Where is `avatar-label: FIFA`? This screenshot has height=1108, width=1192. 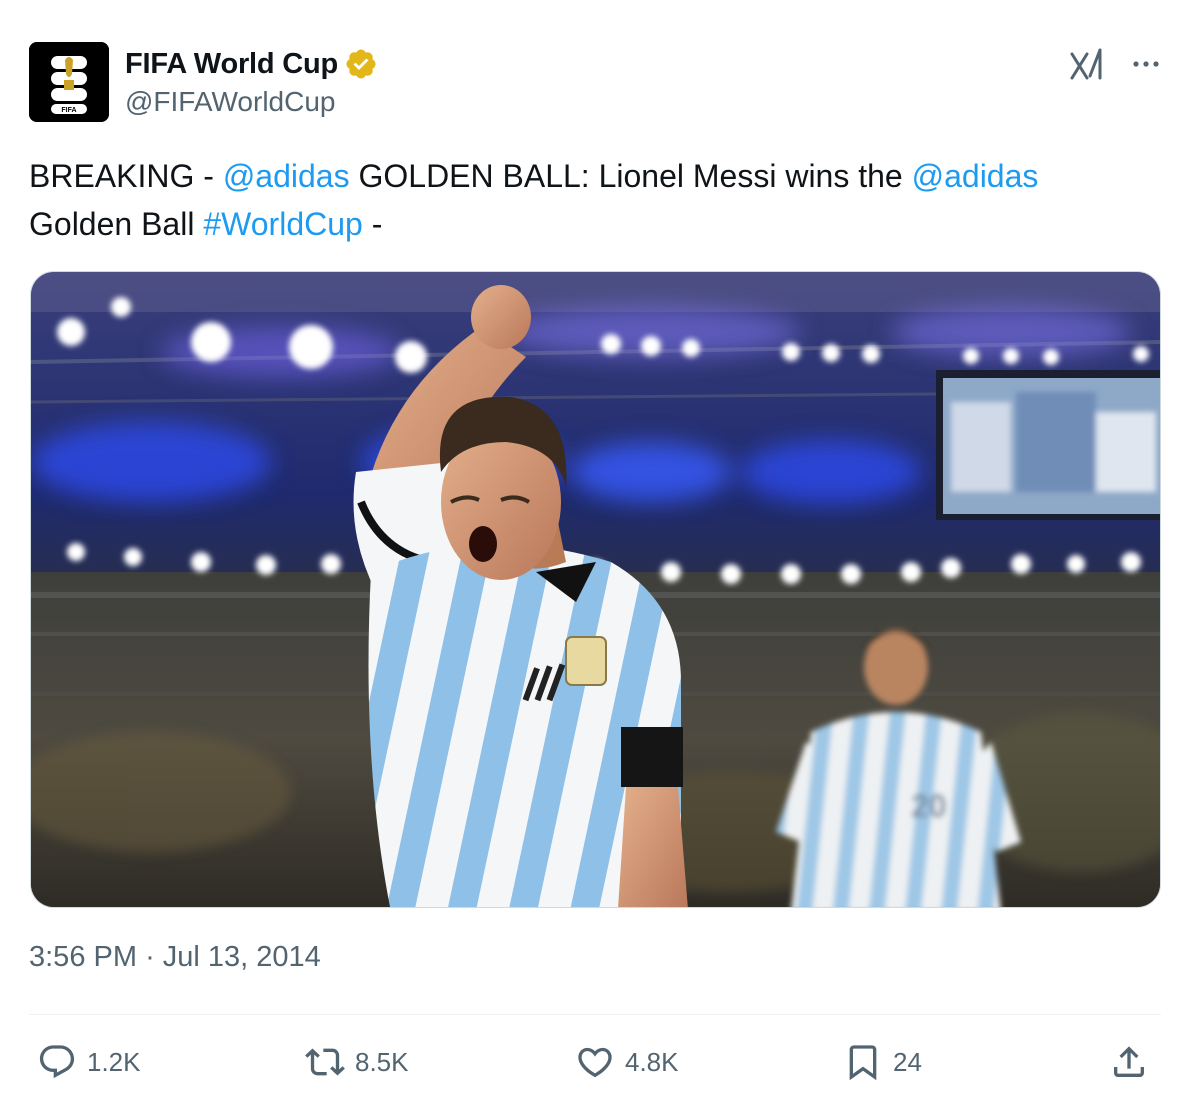
avatar-label: FIFA is located at coordinates (68, 110).